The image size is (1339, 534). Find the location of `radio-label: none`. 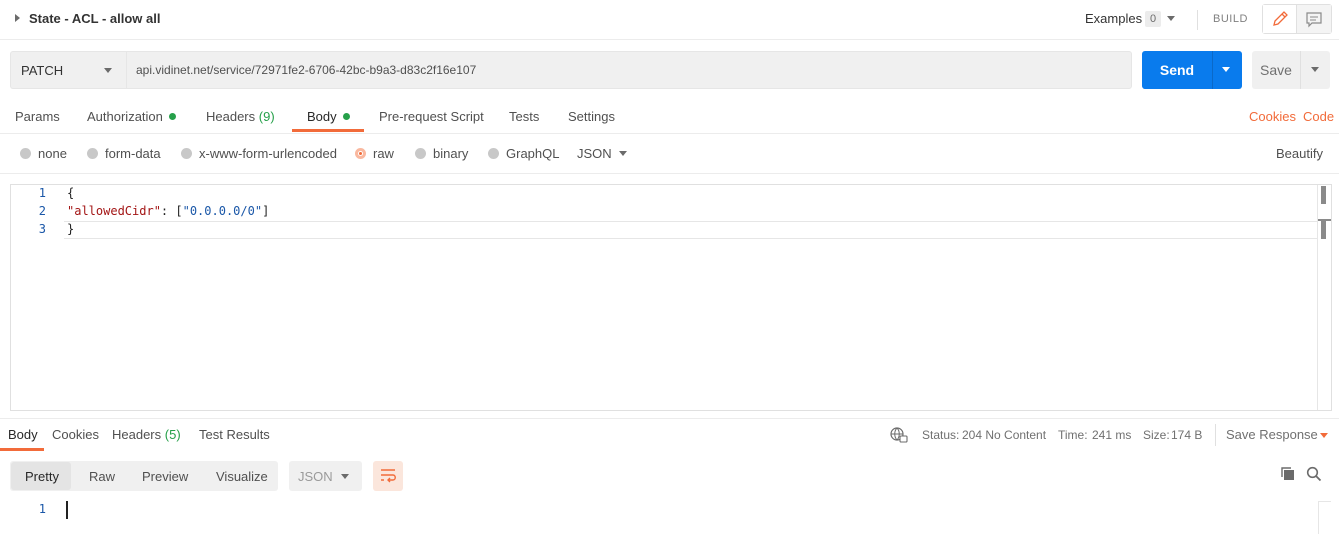

radio-label: none is located at coordinates (52, 153).